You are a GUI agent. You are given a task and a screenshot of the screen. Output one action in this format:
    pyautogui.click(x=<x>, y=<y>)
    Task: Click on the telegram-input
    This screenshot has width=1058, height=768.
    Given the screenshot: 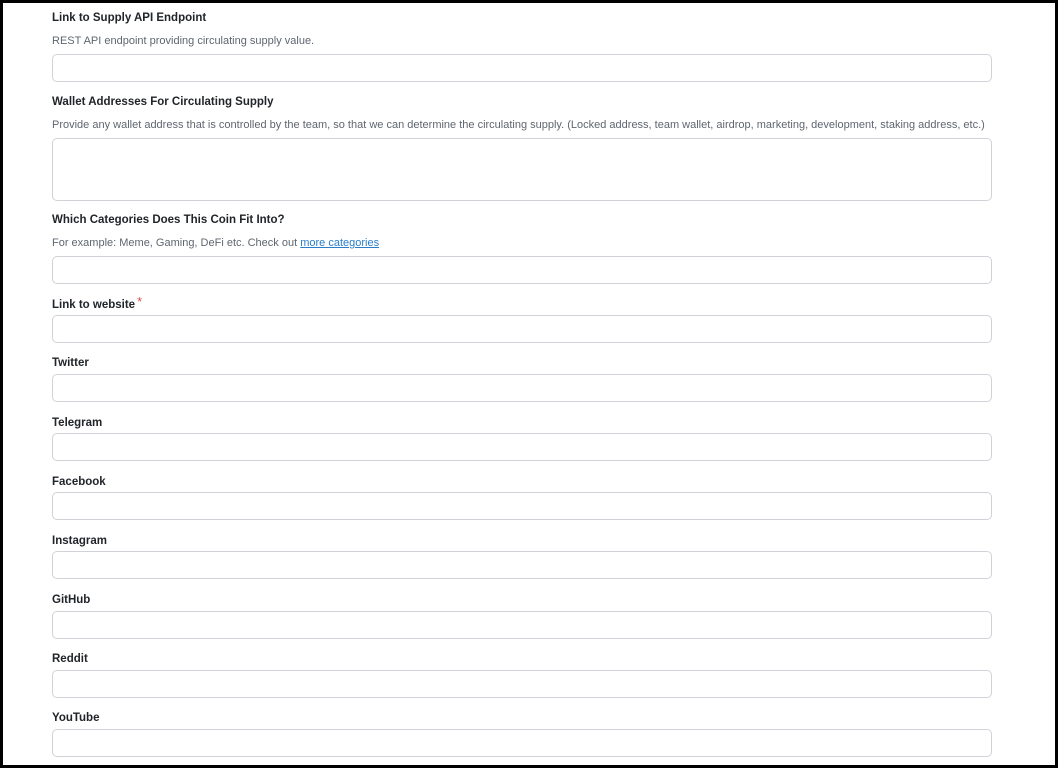 What is the action you would take?
    pyautogui.click(x=522, y=447)
    